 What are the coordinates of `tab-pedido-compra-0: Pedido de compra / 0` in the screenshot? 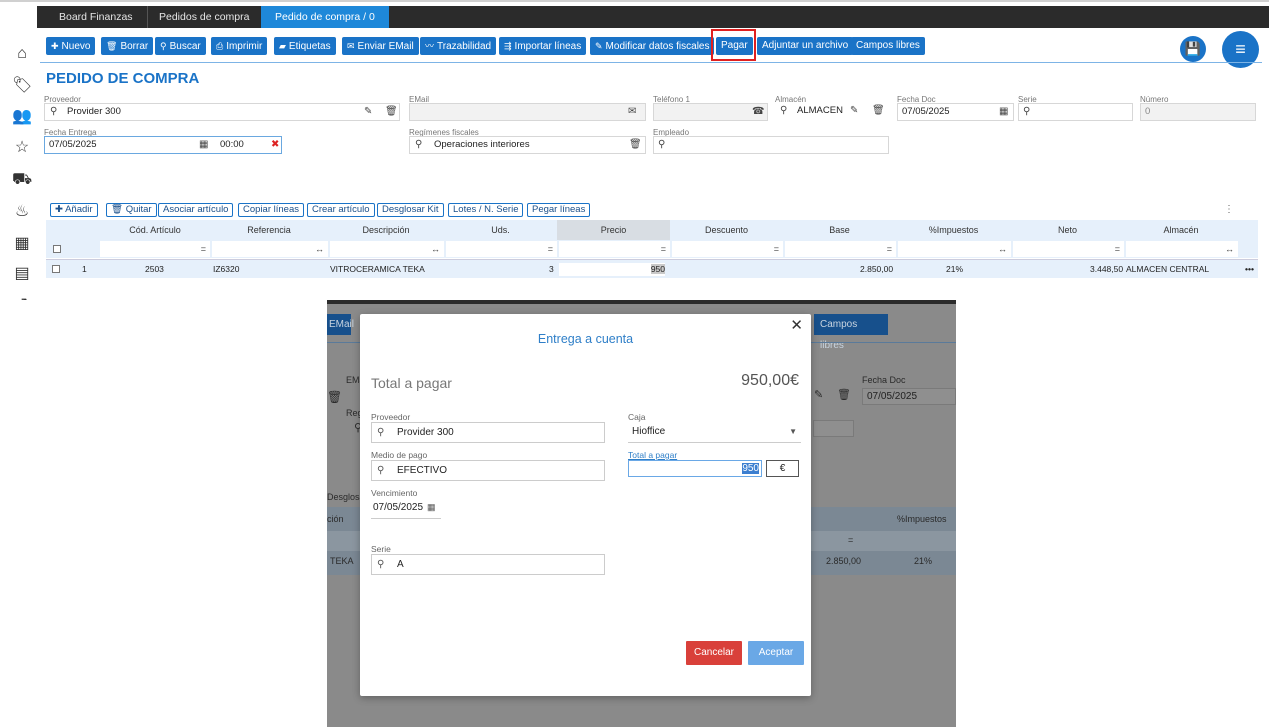 It's located at (325, 17).